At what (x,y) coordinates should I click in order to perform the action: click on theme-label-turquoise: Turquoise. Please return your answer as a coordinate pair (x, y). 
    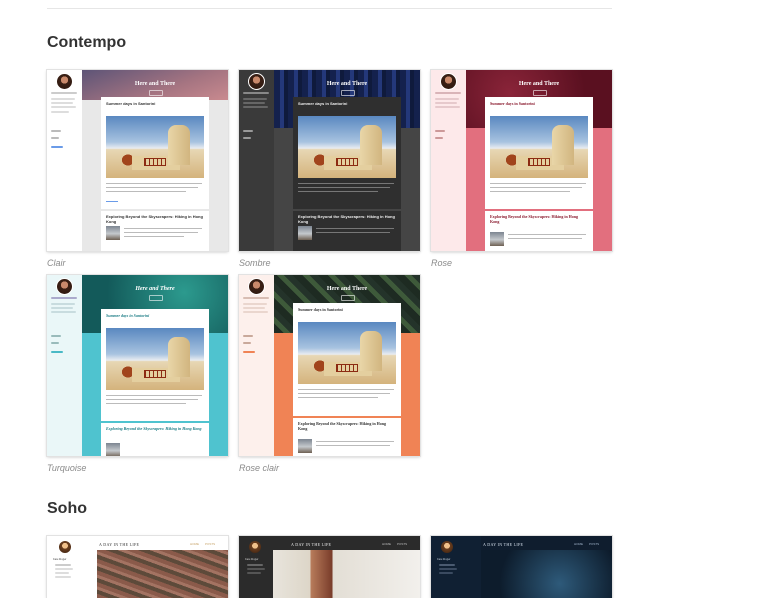
    Looking at the image, I should click on (67, 468).